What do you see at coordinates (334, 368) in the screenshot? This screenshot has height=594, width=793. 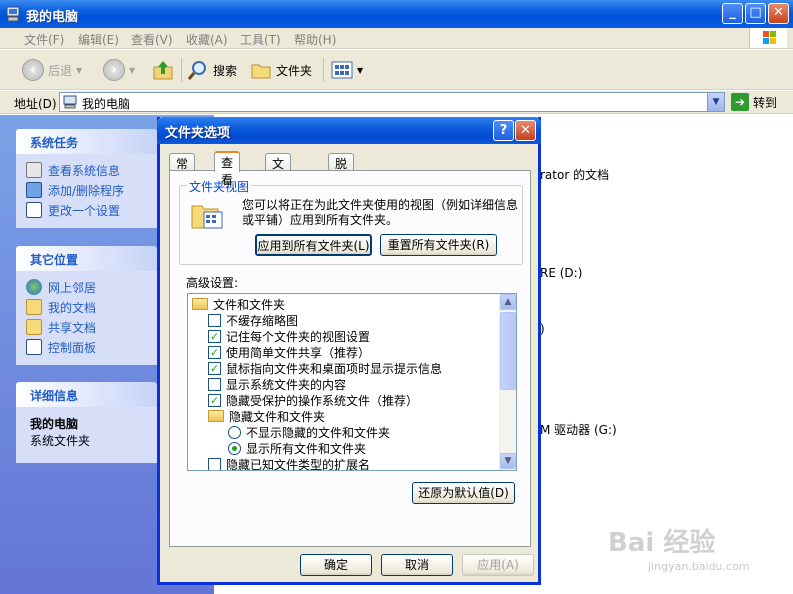 I see `tree-item-label: 鼠标指向文件夹和桌面项时显示提示信息` at bounding box center [334, 368].